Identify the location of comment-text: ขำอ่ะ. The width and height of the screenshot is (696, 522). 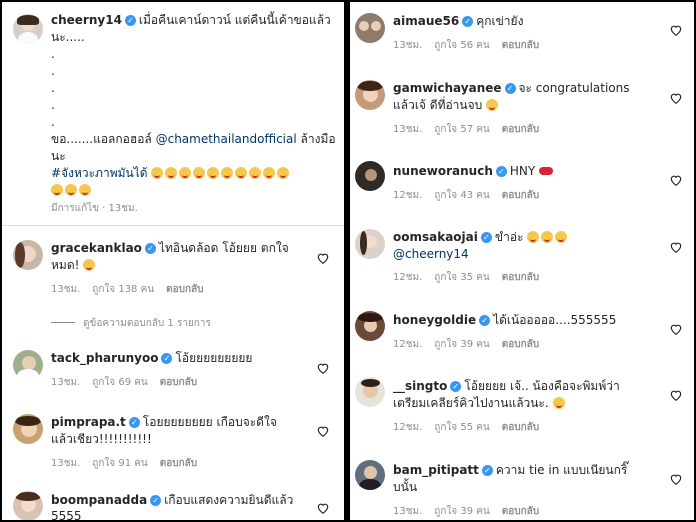
(509, 237).